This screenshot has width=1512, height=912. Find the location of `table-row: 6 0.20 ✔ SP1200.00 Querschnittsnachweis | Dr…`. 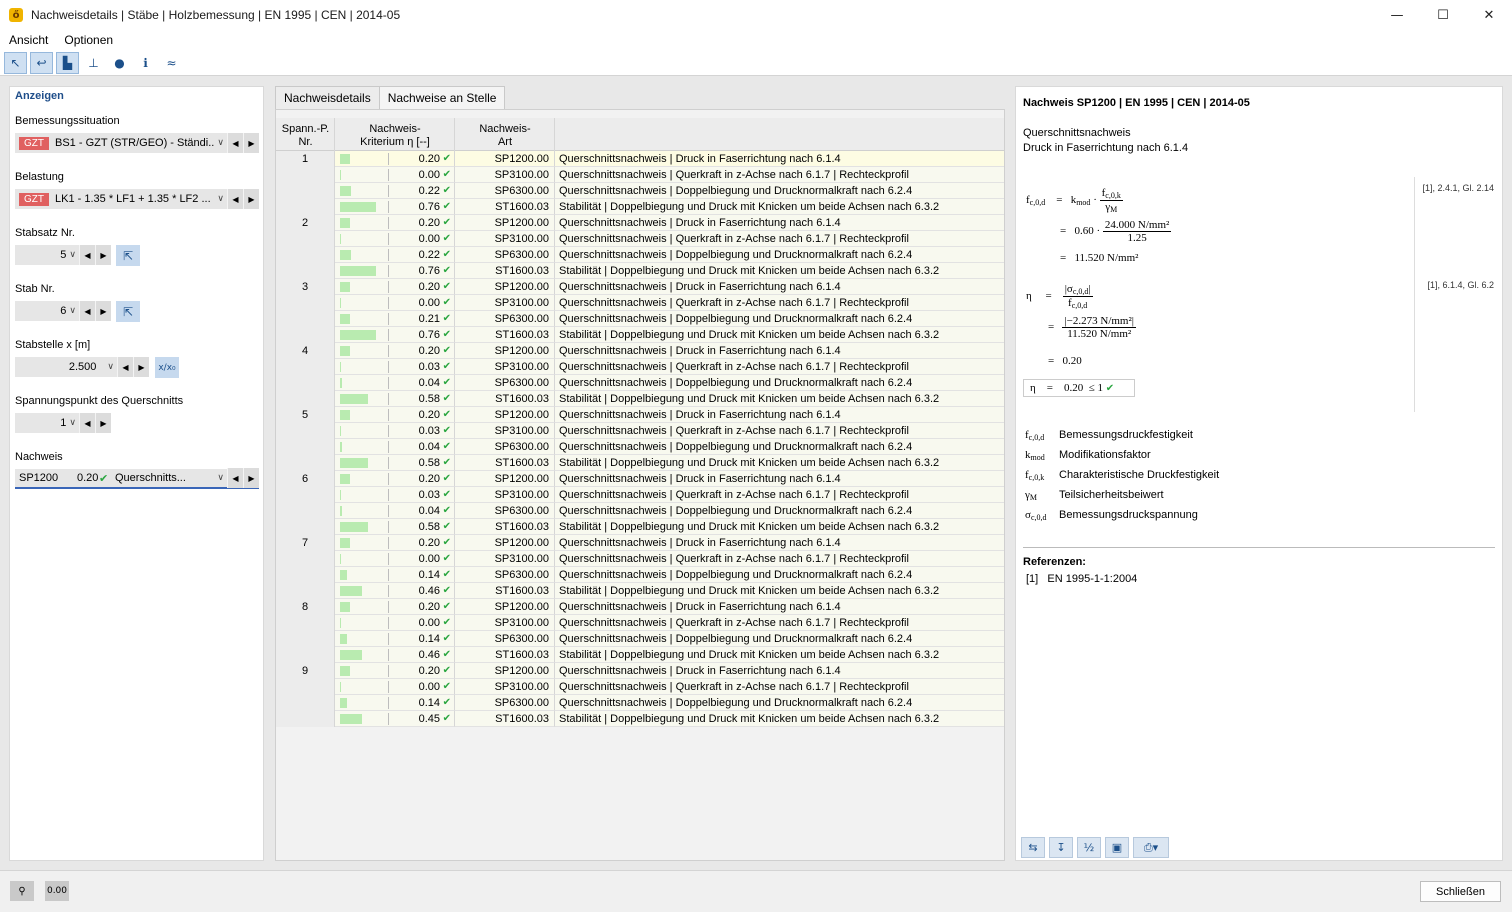

table-row: 6 0.20 ✔ SP1200.00 Querschnittsnachweis | Dr… is located at coordinates (640, 479).